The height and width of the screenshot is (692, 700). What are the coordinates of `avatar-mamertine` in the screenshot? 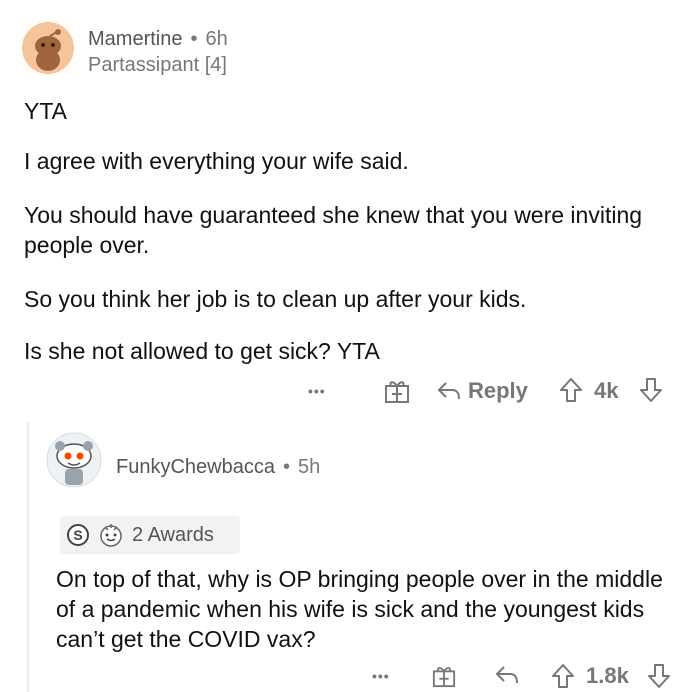 It's located at (48, 48).